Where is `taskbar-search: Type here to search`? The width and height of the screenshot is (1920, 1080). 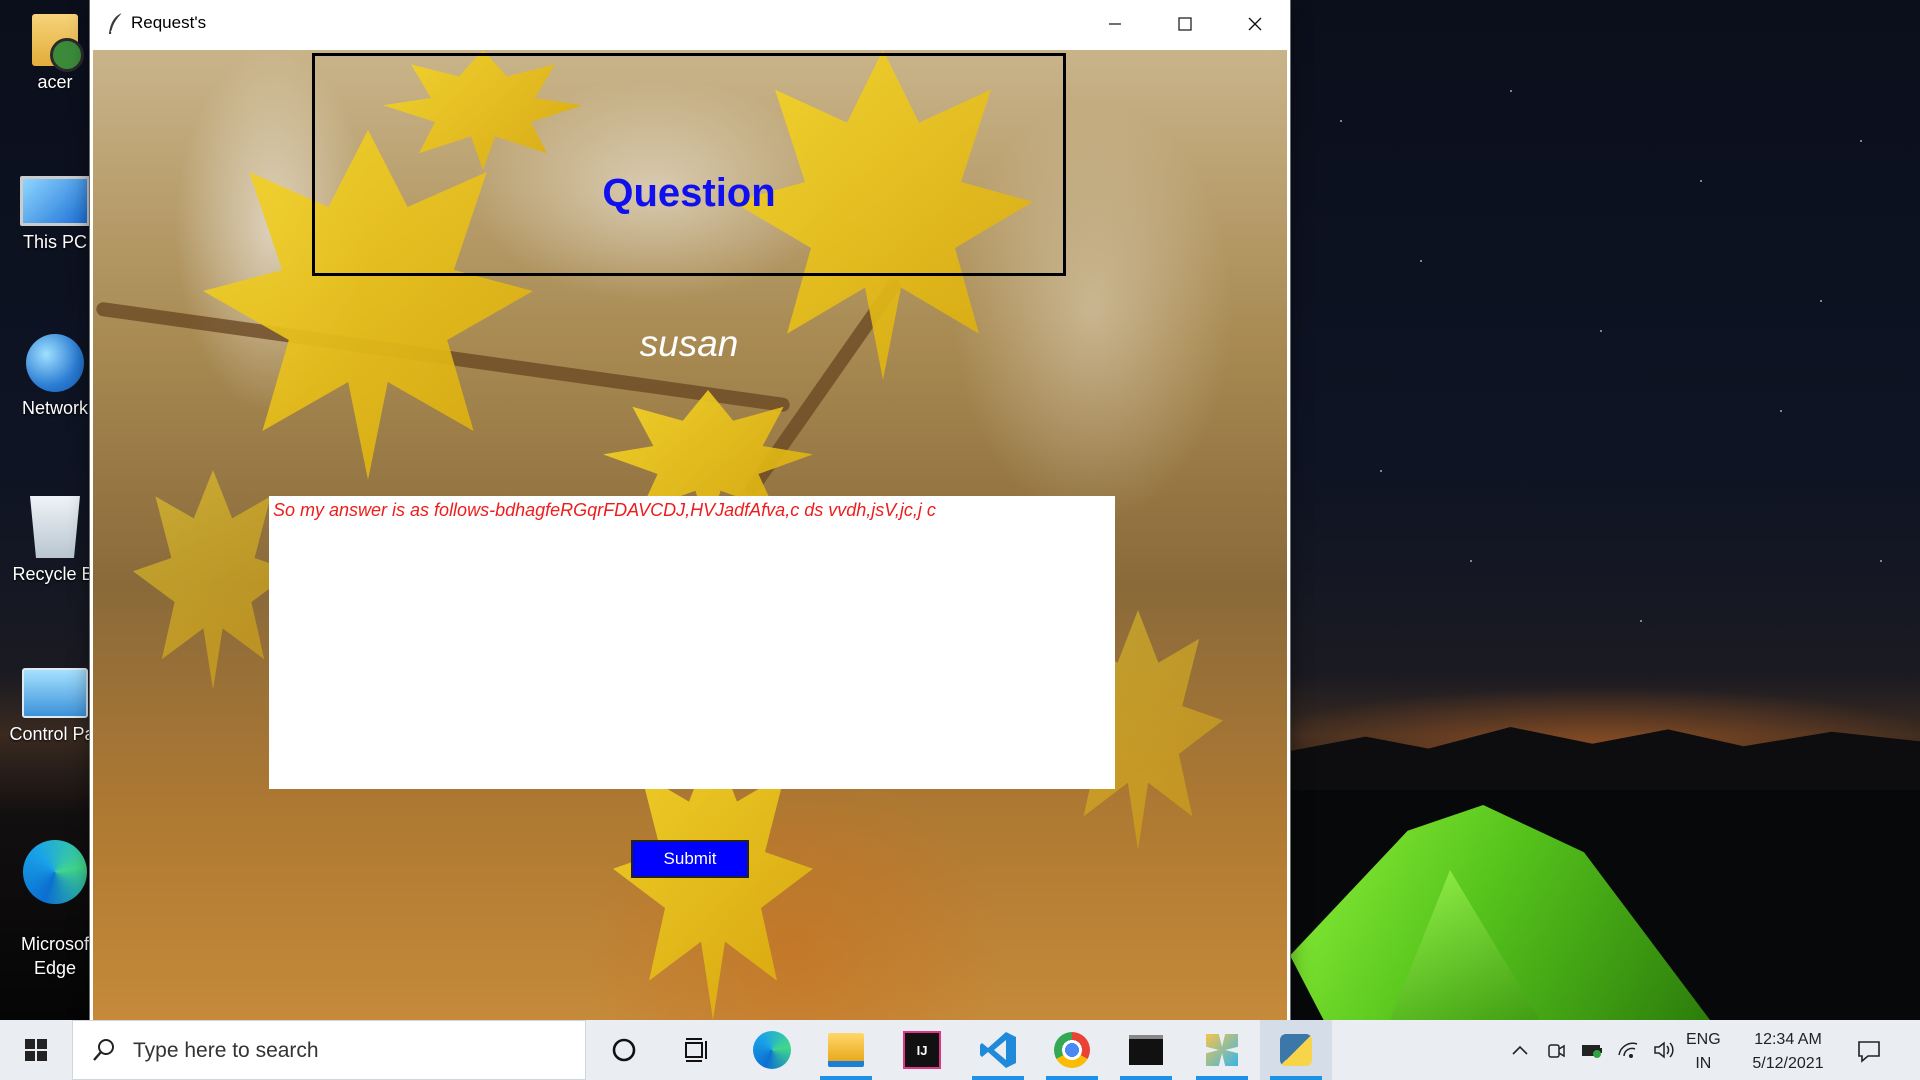 taskbar-search: Type here to search is located at coordinates (329, 1050).